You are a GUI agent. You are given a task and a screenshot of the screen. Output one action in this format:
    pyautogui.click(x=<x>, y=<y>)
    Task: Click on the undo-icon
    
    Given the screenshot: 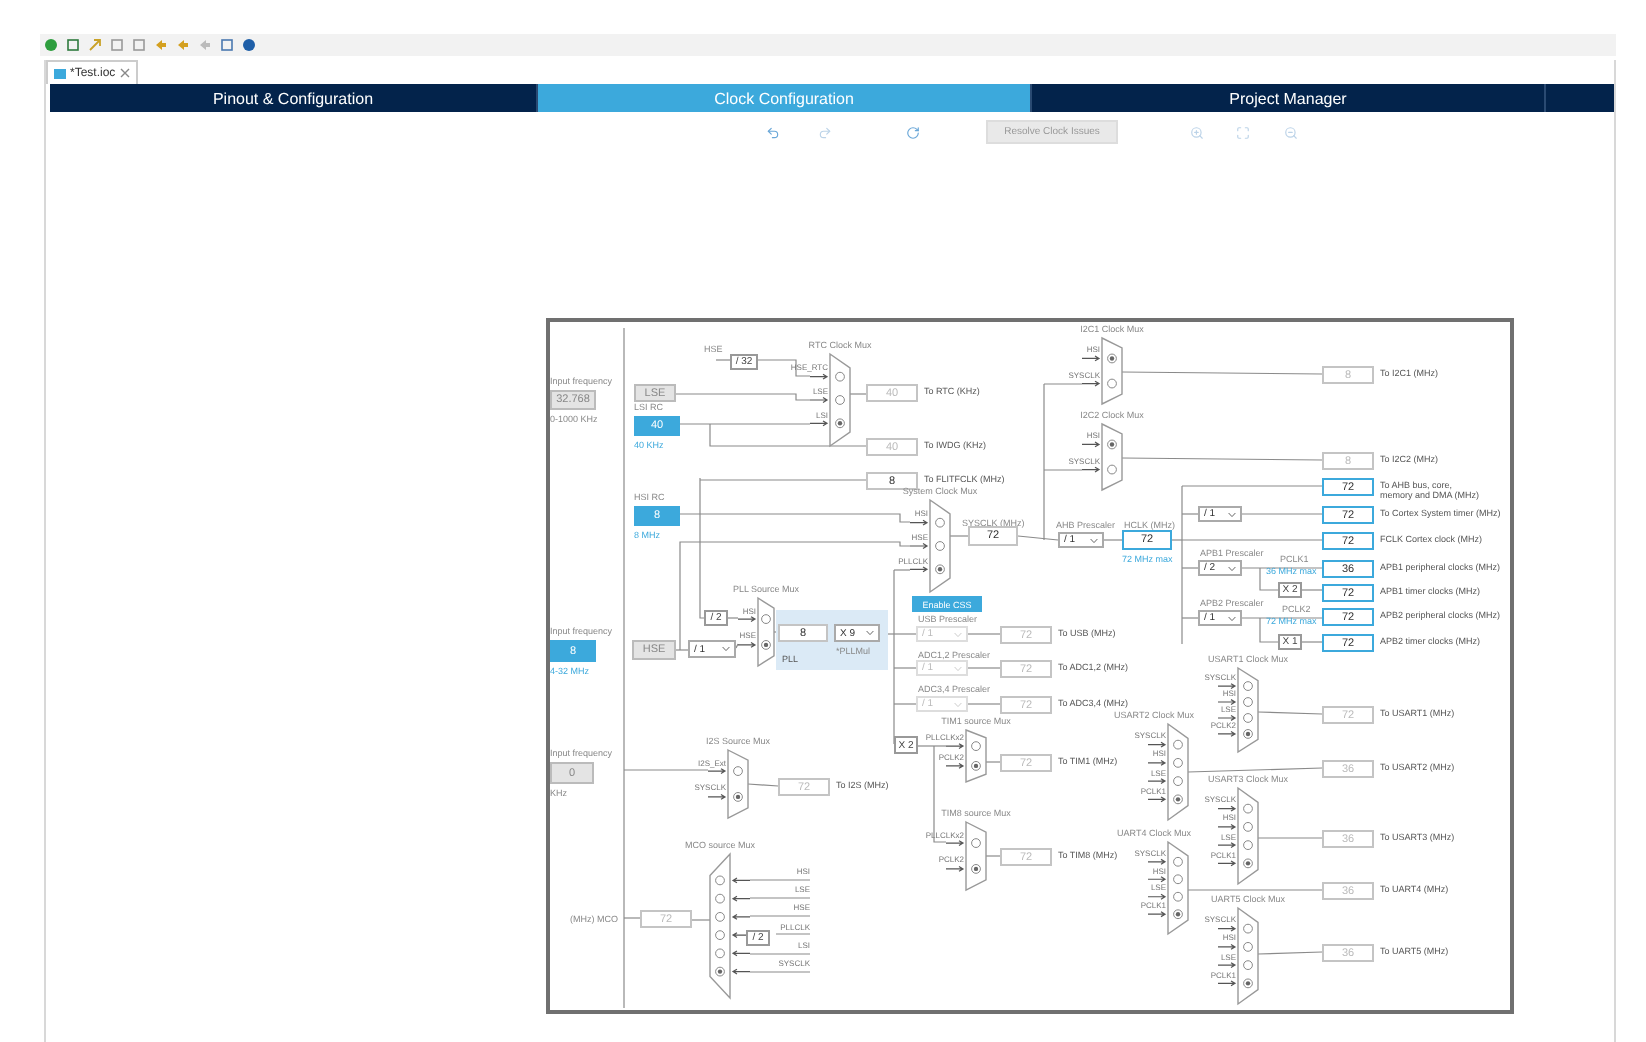 What is the action you would take?
    pyautogui.click(x=772, y=132)
    